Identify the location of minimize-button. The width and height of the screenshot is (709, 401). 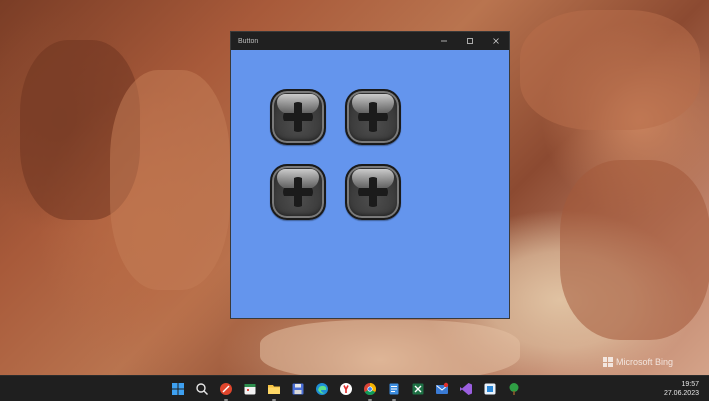
(444, 41).